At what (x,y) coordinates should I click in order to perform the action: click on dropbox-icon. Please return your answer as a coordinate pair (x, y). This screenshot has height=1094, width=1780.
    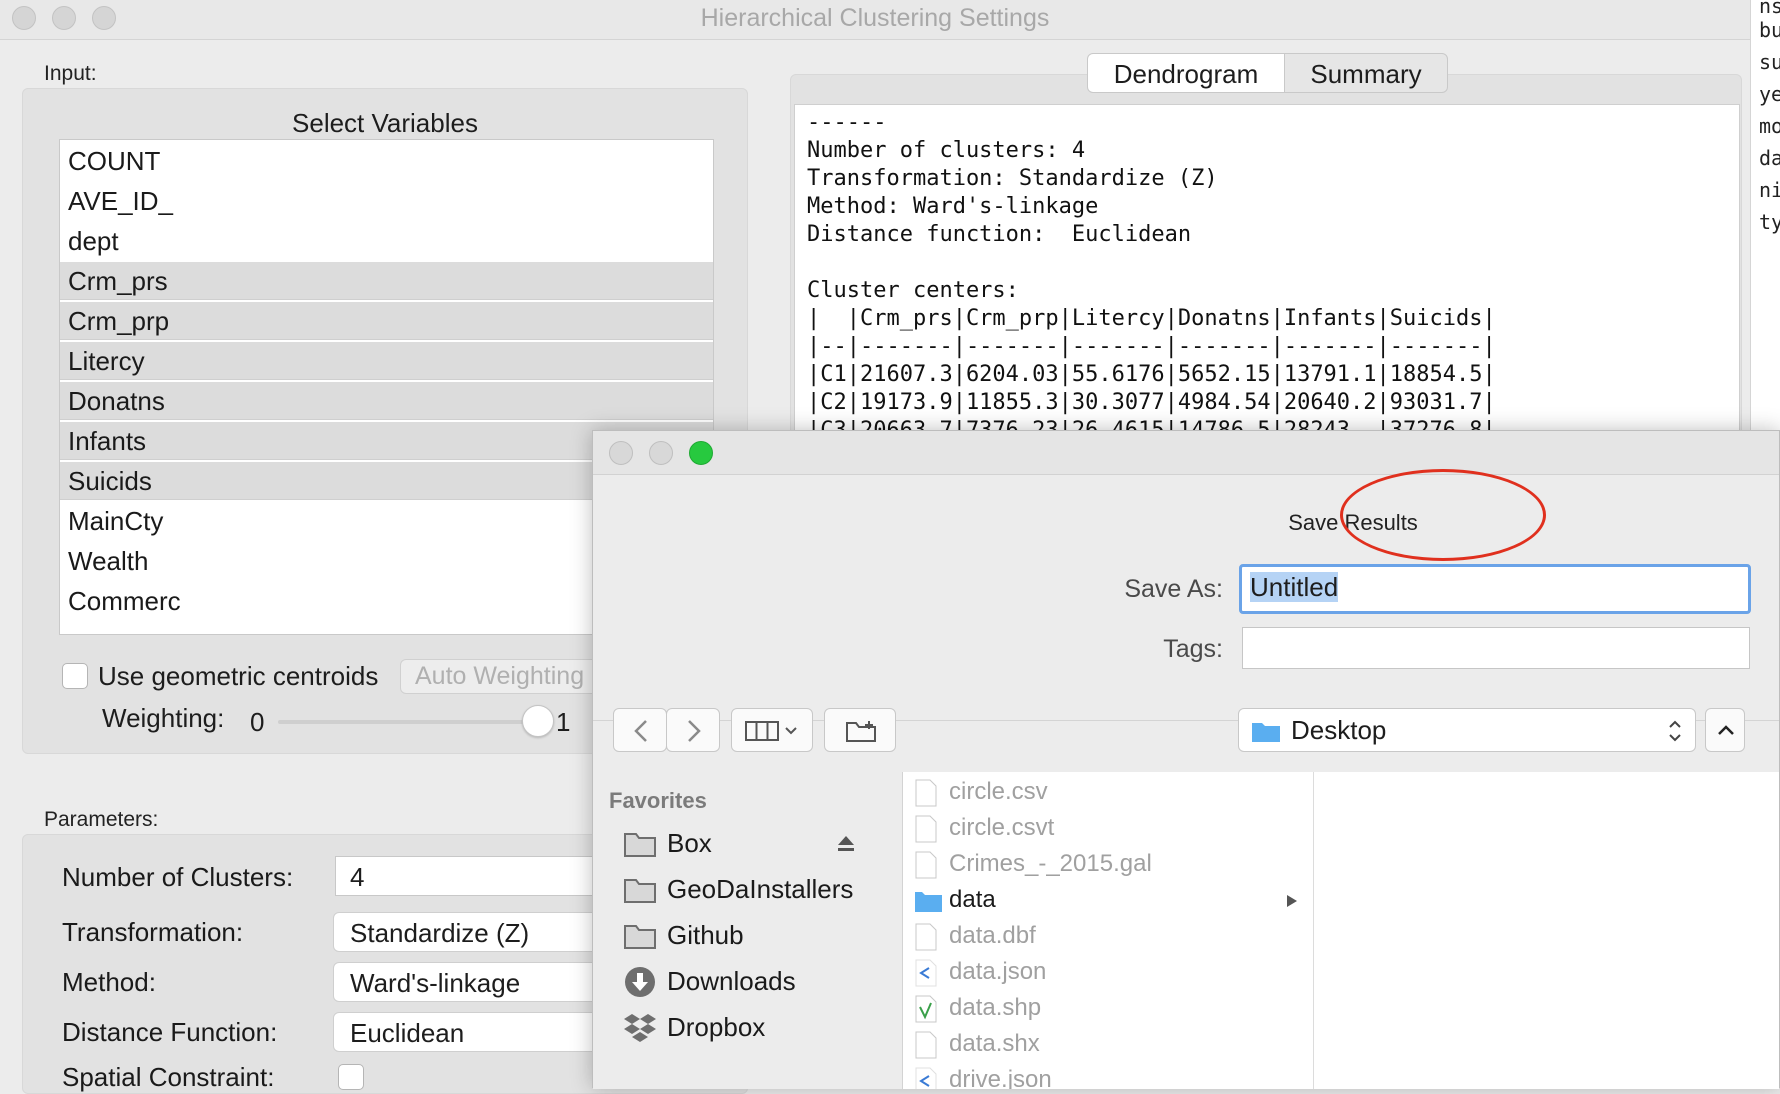
    Looking at the image, I should click on (640, 1028).